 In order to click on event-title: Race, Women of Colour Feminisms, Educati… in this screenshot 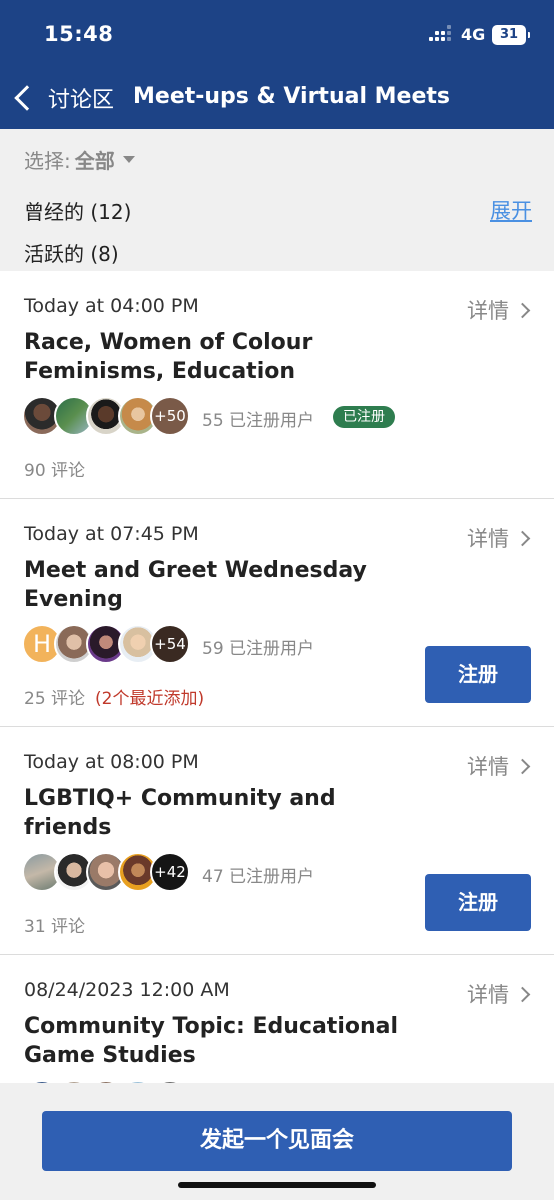, I will do `click(168, 357)`.